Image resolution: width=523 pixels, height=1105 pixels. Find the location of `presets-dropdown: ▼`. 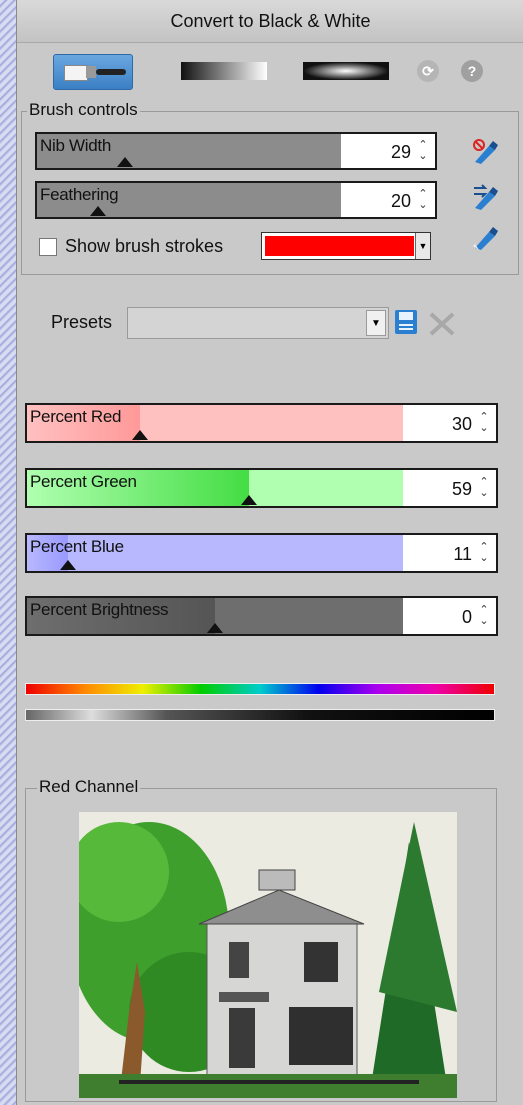

presets-dropdown: ▼ is located at coordinates (258, 323).